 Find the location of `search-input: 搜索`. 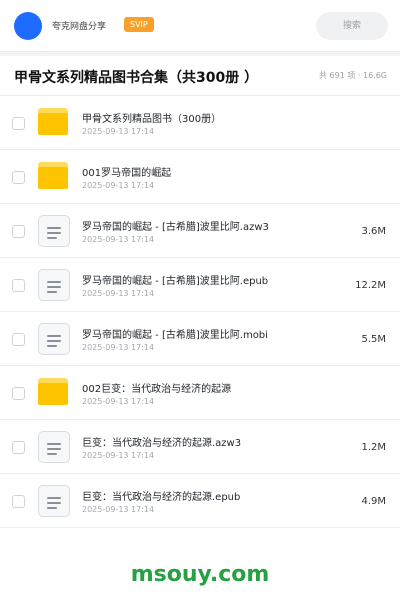

search-input: 搜索 is located at coordinates (352, 26).